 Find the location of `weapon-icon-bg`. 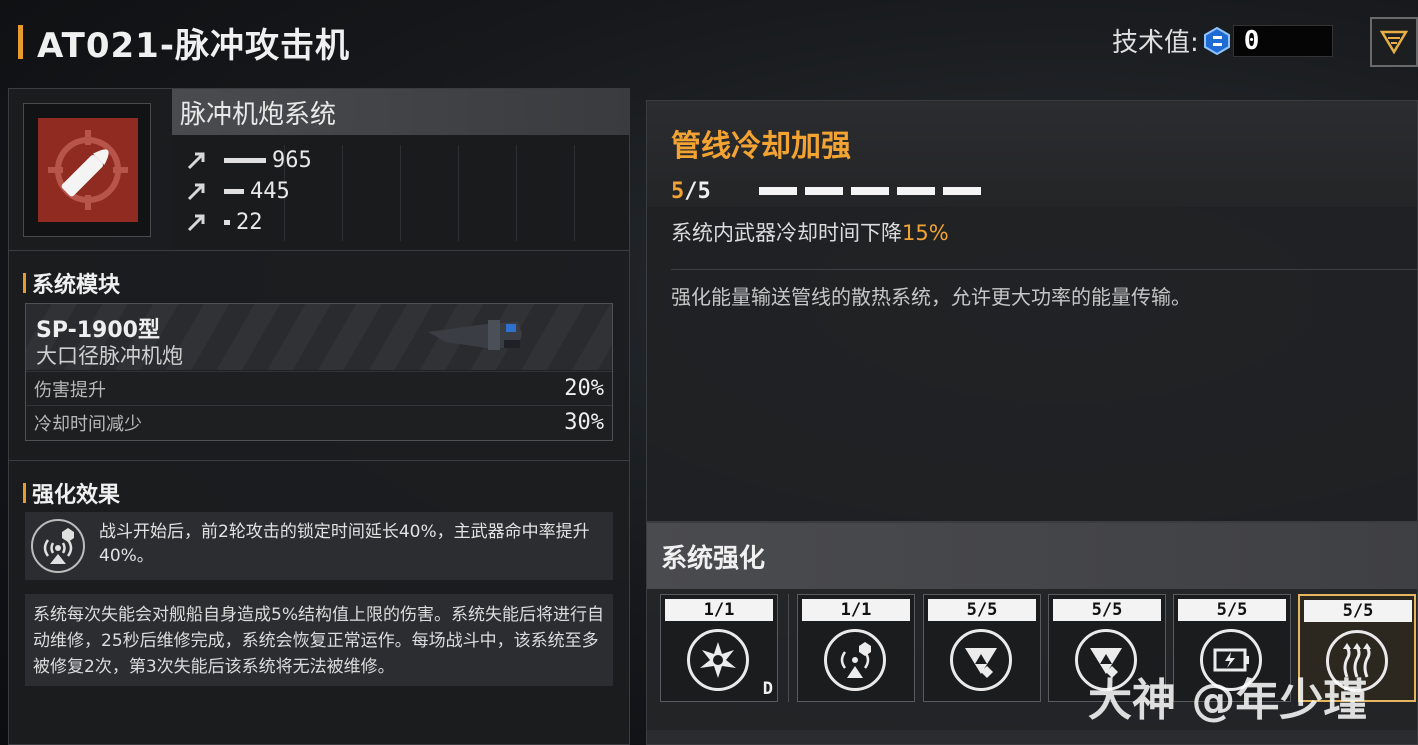

weapon-icon-bg is located at coordinates (88, 170).